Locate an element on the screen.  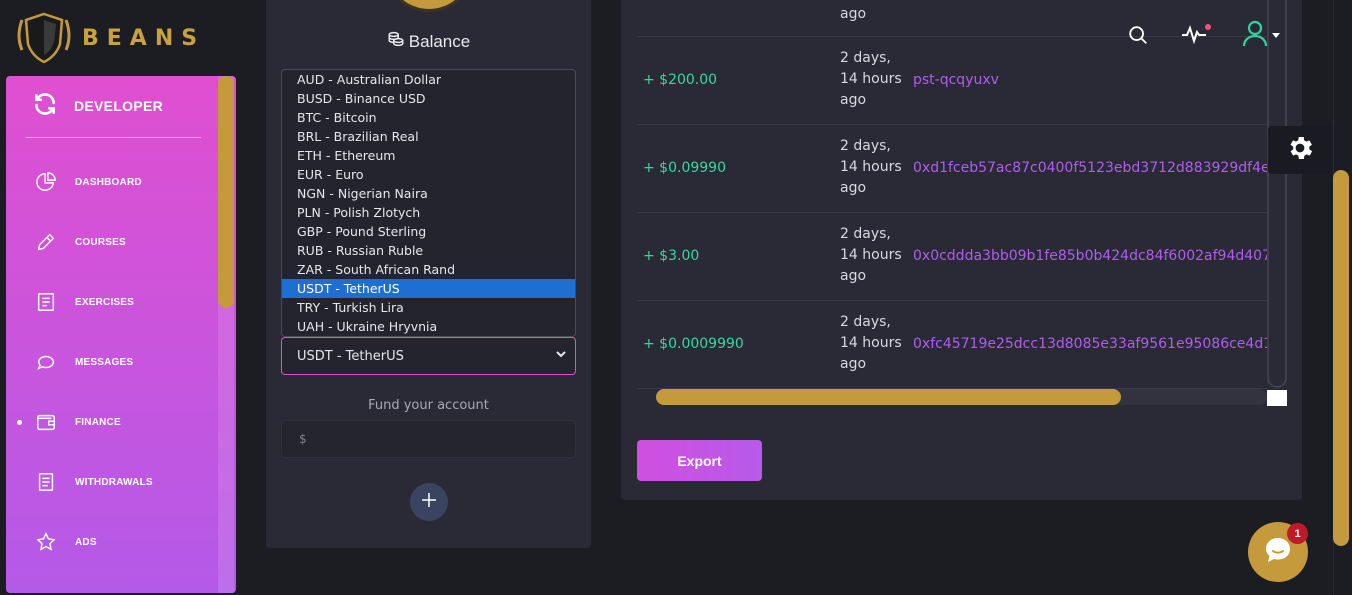
fund-account-label: Fund your account is located at coordinates (428, 405).